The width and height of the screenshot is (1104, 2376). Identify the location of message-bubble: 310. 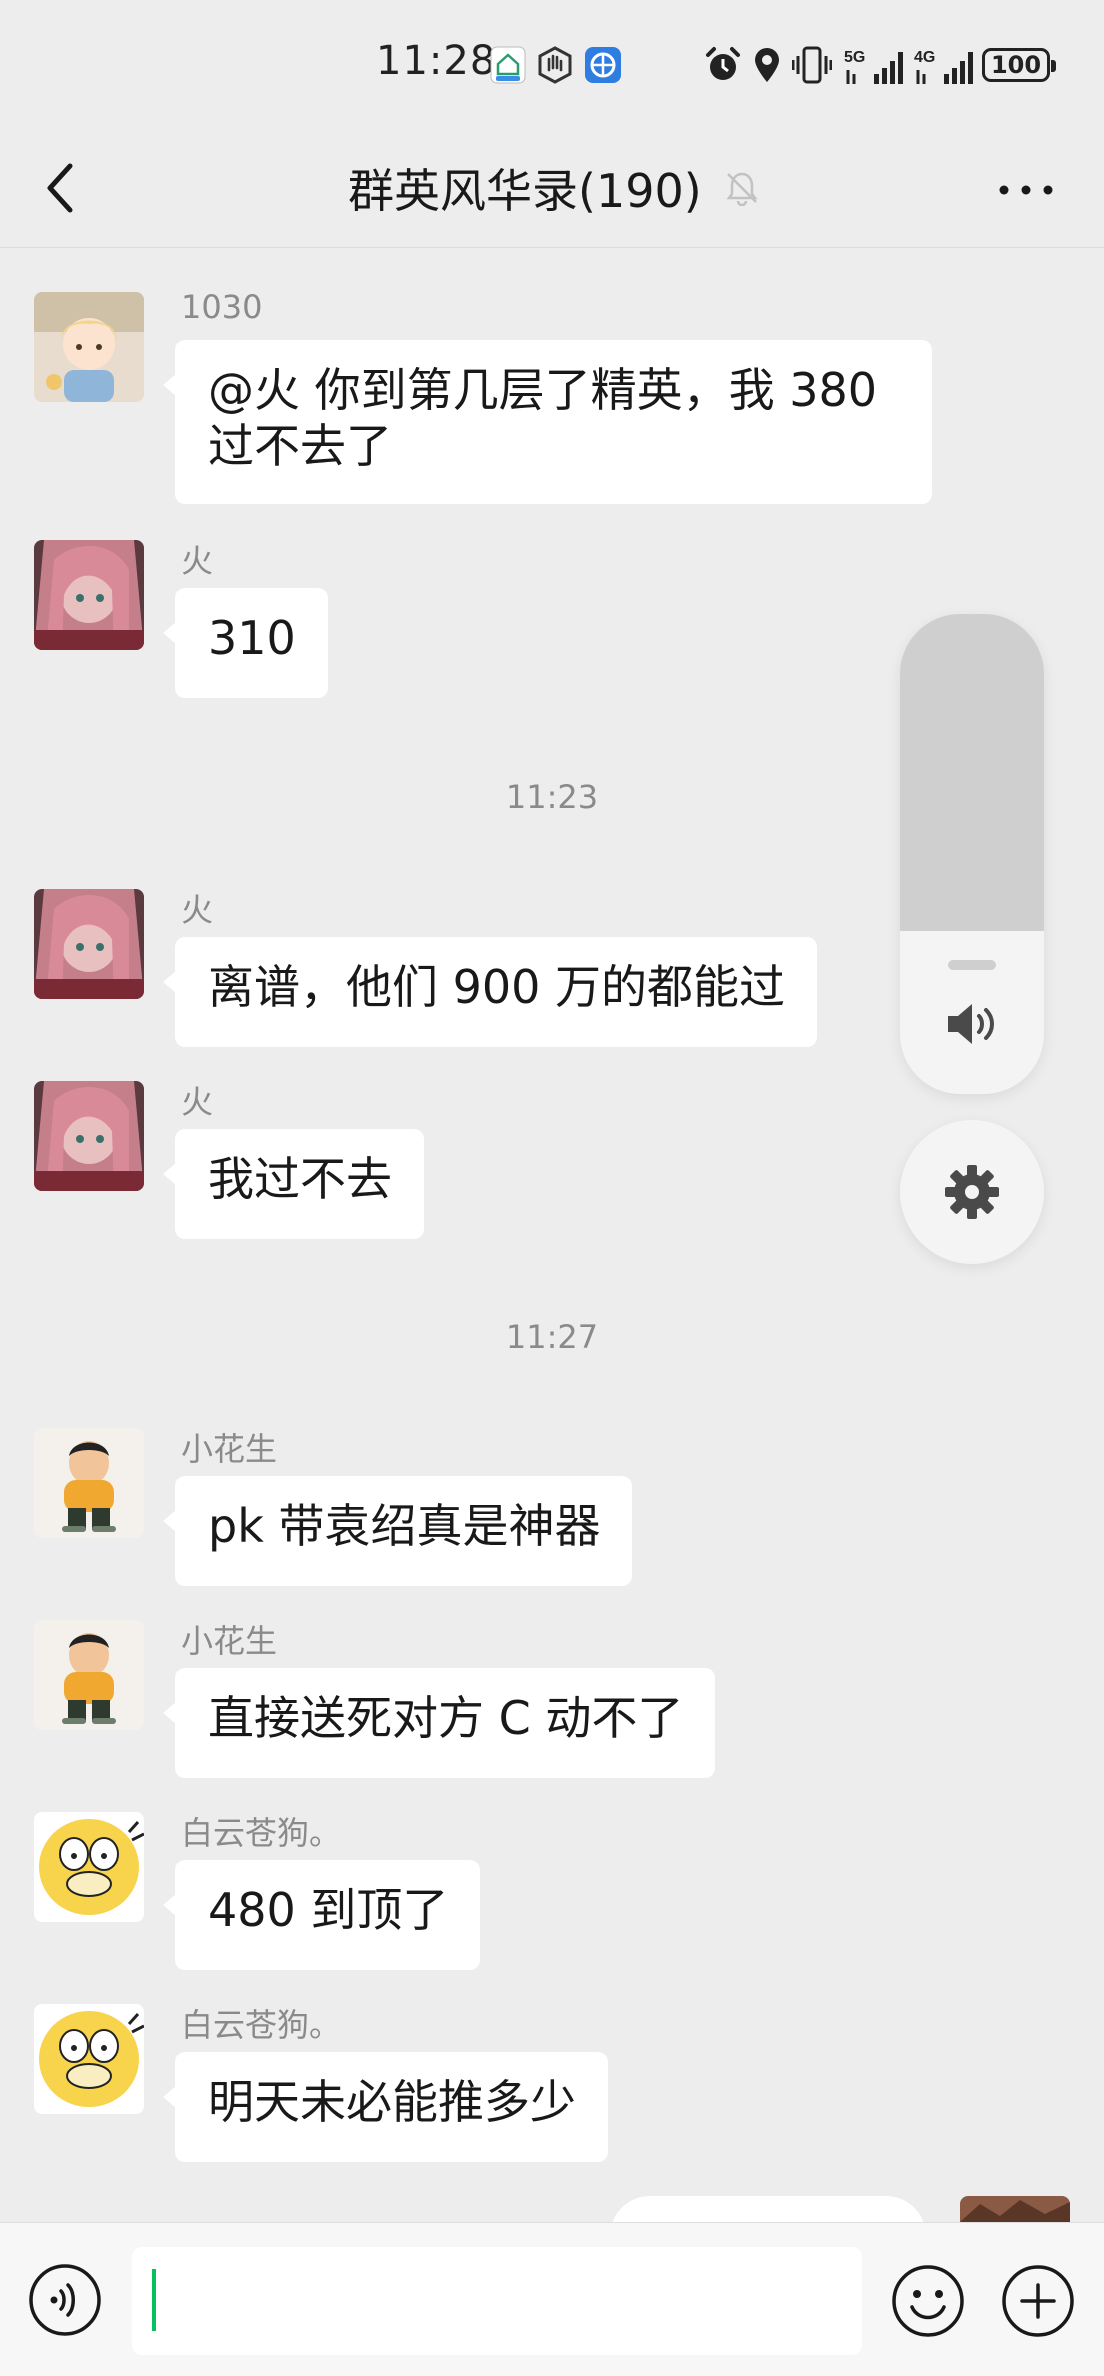
(245, 643).